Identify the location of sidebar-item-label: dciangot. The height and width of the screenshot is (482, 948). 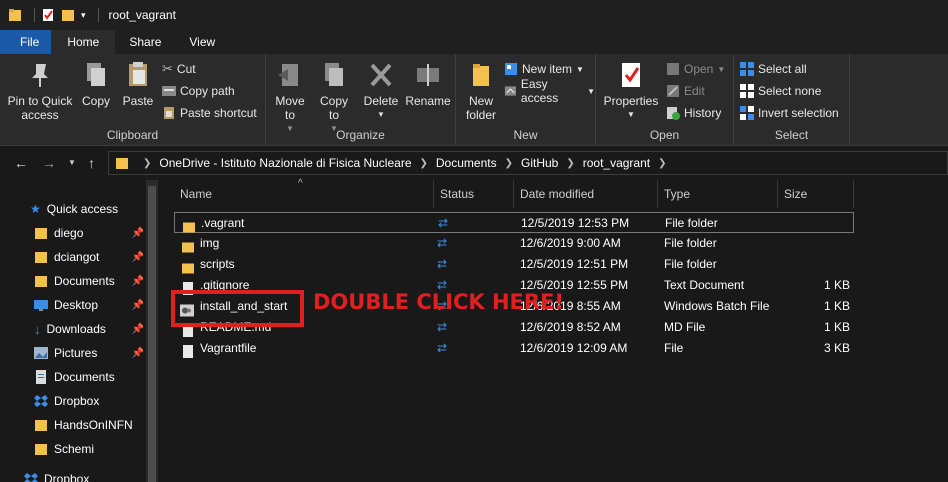
(77, 257).